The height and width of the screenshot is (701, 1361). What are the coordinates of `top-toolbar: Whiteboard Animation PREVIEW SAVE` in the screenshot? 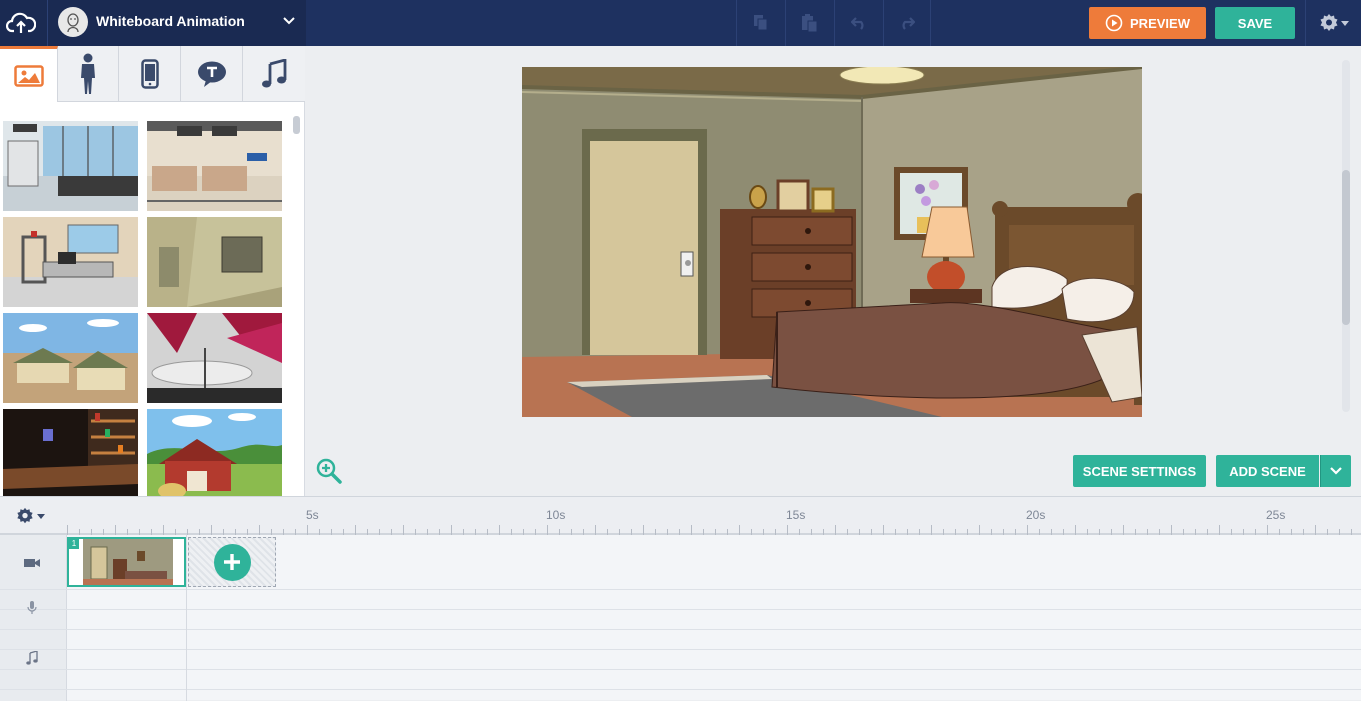 It's located at (680, 23).